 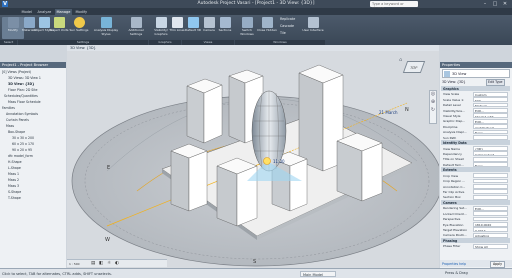 What do you see at coordinates (93, 263) in the screenshot?
I see `detail-level-icon: ▤` at bounding box center [93, 263].